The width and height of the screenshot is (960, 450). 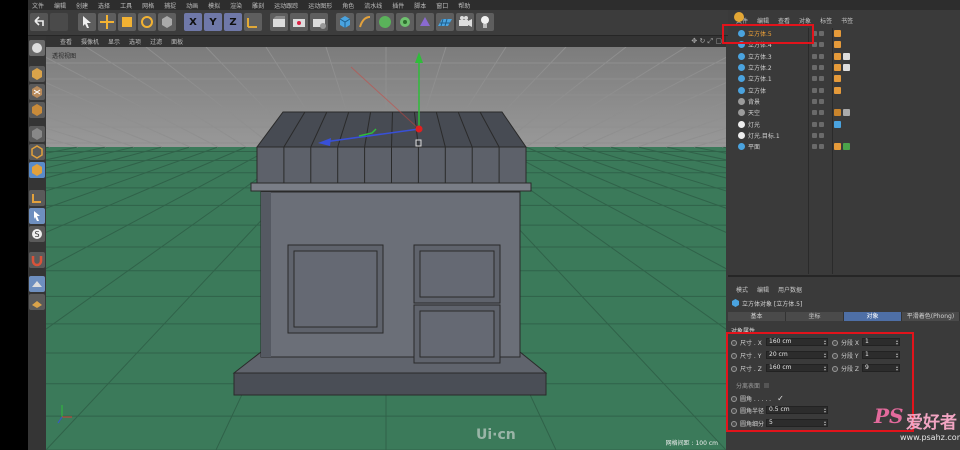 I want to click on workplane-mode-icon, so click(x=37, y=110).